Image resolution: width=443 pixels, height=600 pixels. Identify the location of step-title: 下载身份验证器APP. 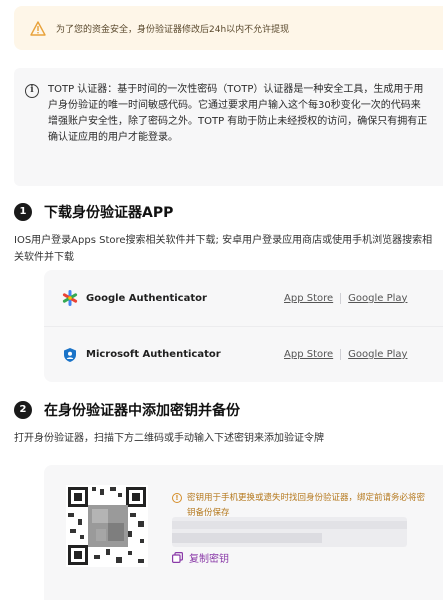
(109, 213).